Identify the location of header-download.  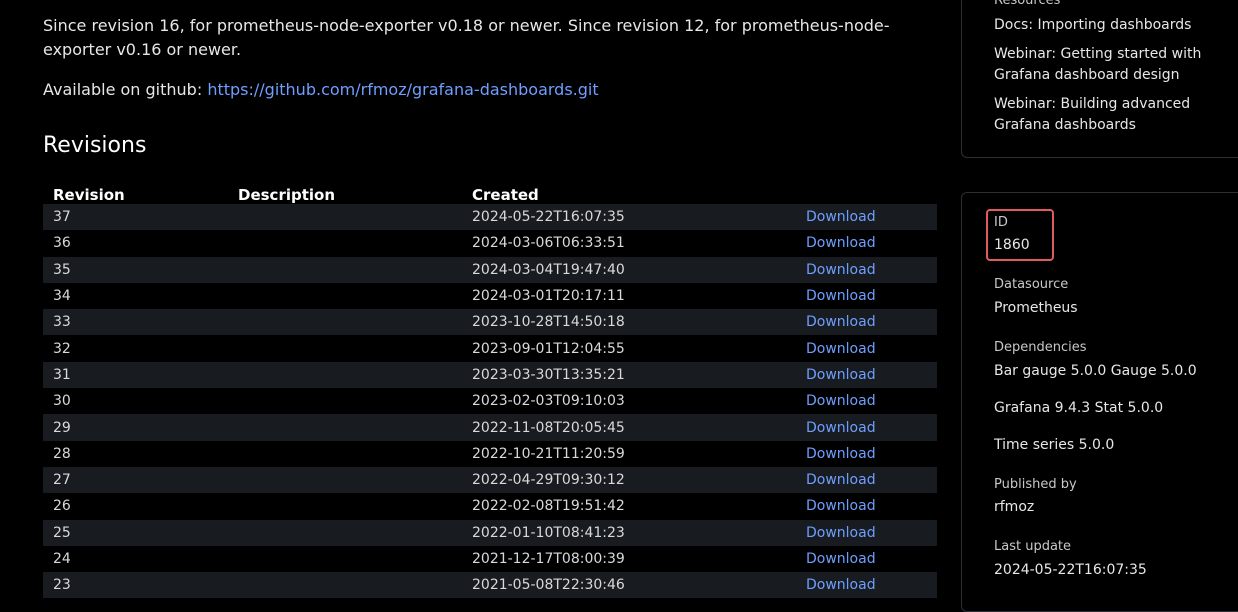
(866, 191).